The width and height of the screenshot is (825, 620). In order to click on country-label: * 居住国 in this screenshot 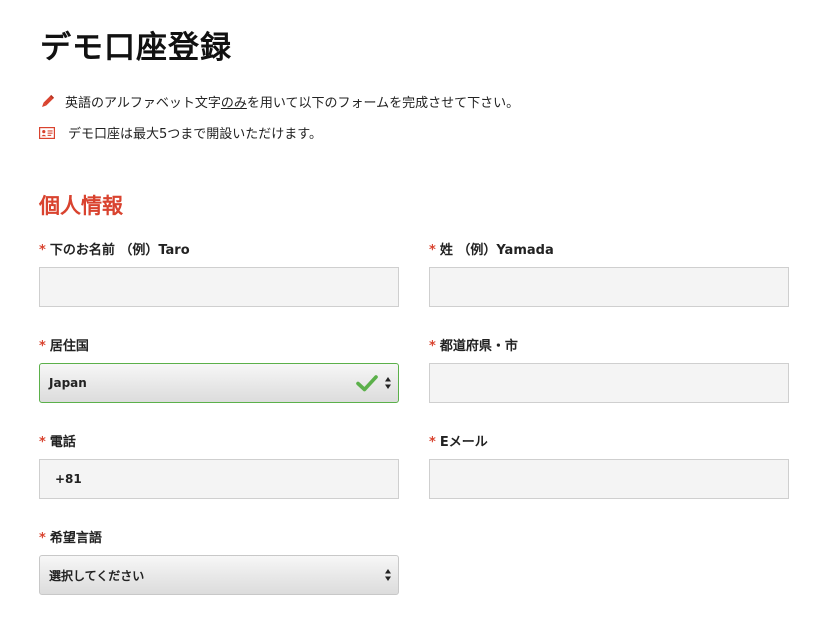, I will do `click(64, 344)`.